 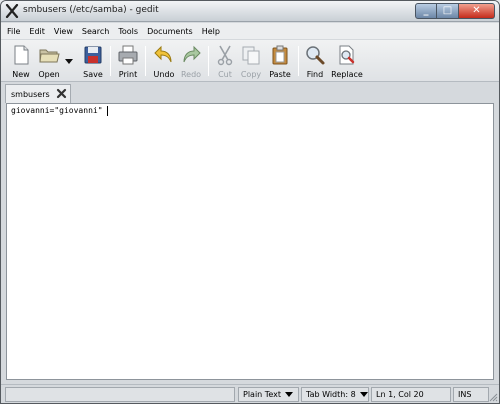 What do you see at coordinates (95, 31) in the screenshot?
I see `menu-search: Search` at bounding box center [95, 31].